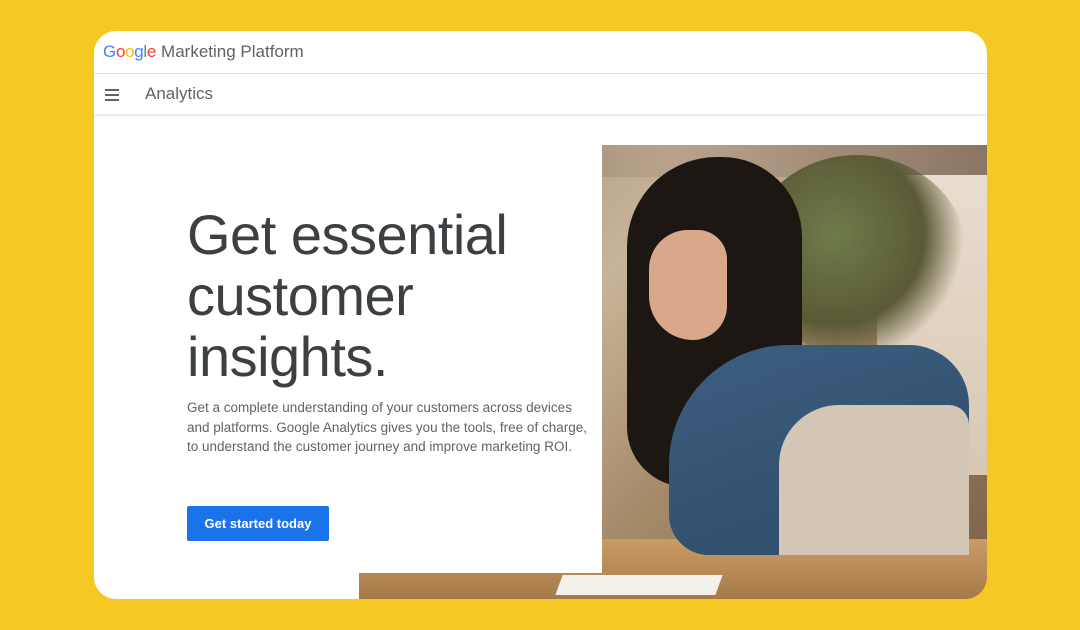 This screenshot has height=630, width=1080. I want to click on google-wordmark: Google, so click(130, 51).